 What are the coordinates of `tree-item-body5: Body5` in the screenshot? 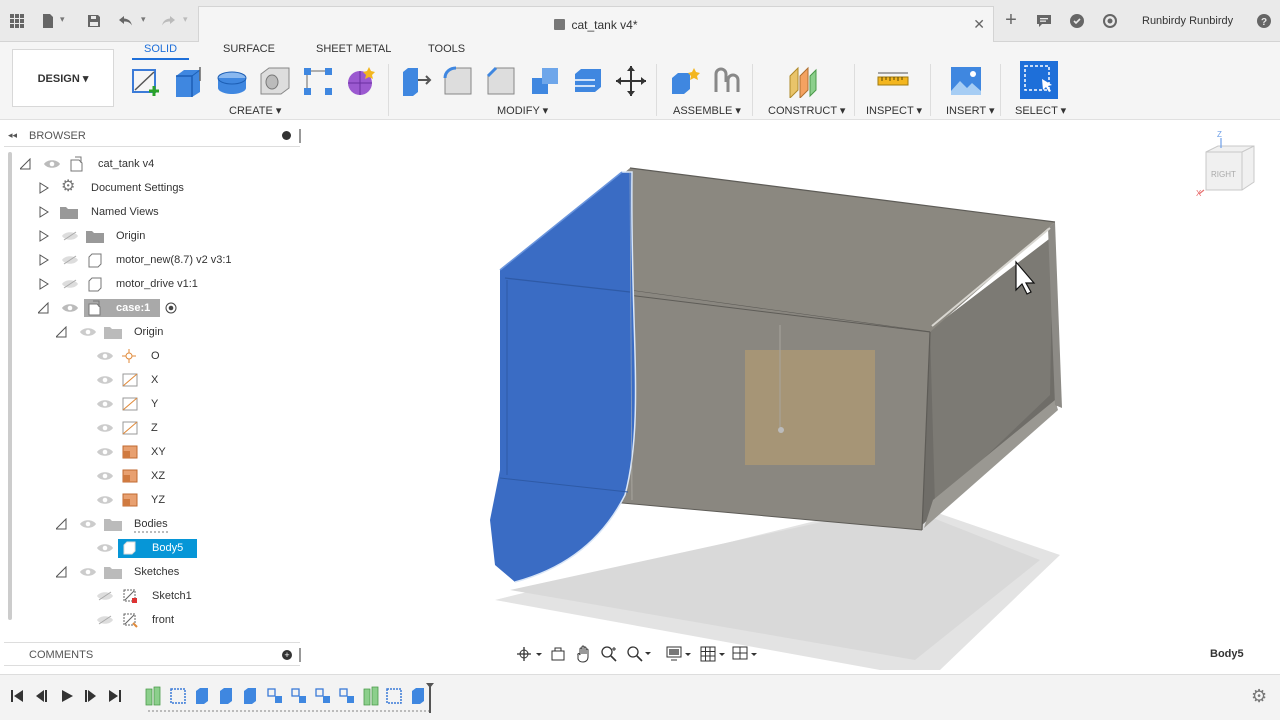 It's located at (160, 548).